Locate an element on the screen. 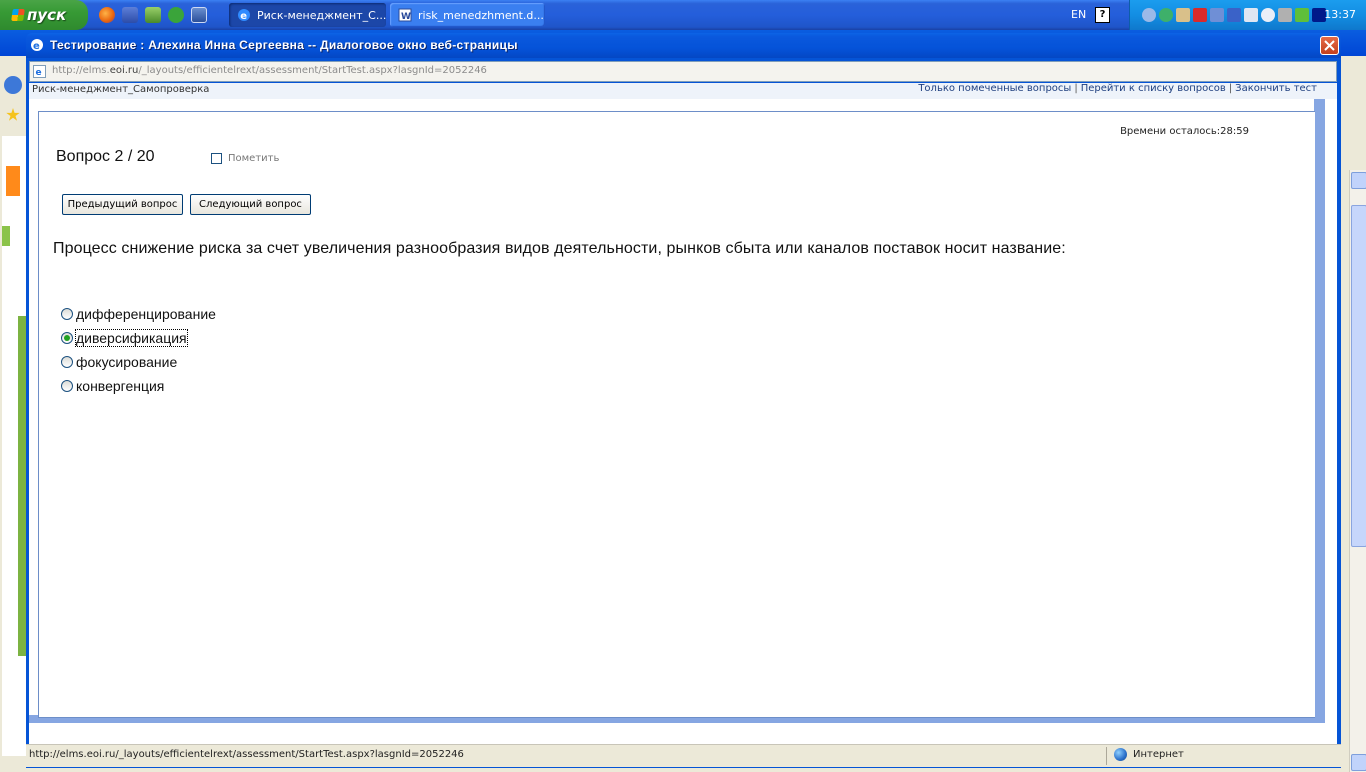 The width and height of the screenshot is (1366, 772). answer-option: фокусирование is located at coordinates (138, 362).